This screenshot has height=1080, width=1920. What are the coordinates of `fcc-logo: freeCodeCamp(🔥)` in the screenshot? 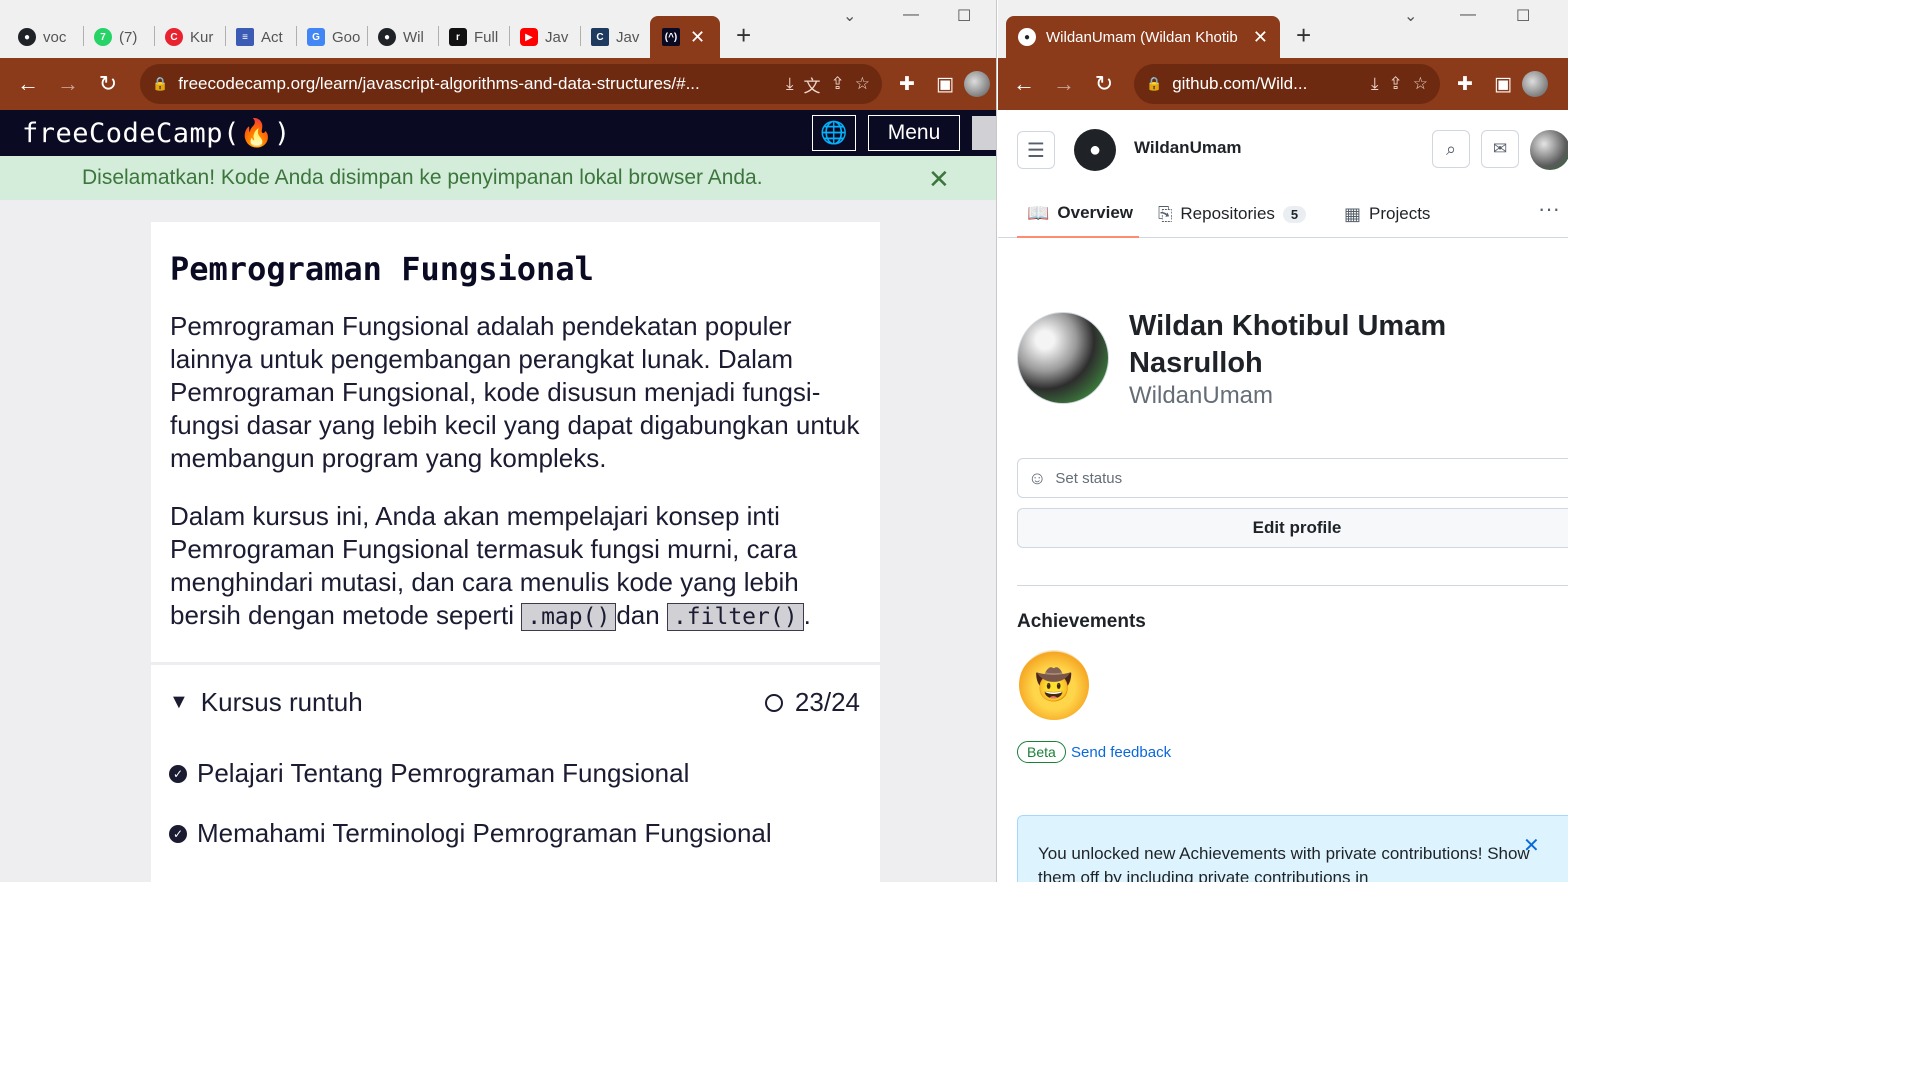 It's located at (156, 133).